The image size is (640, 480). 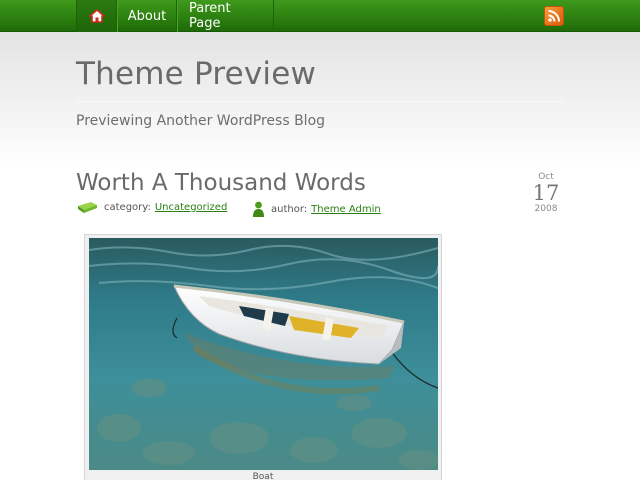 What do you see at coordinates (221, 183) in the screenshot?
I see `post-title: Worth A Thousand Words` at bounding box center [221, 183].